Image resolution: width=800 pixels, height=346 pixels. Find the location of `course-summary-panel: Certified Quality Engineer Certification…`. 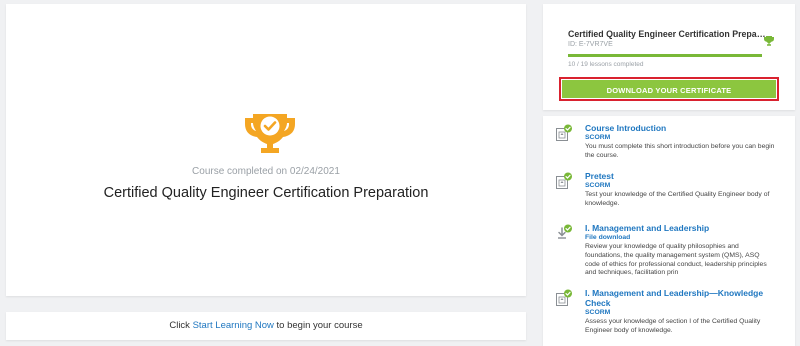

course-summary-panel: Certified Quality Engineer Certification… is located at coordinates (669, 57).